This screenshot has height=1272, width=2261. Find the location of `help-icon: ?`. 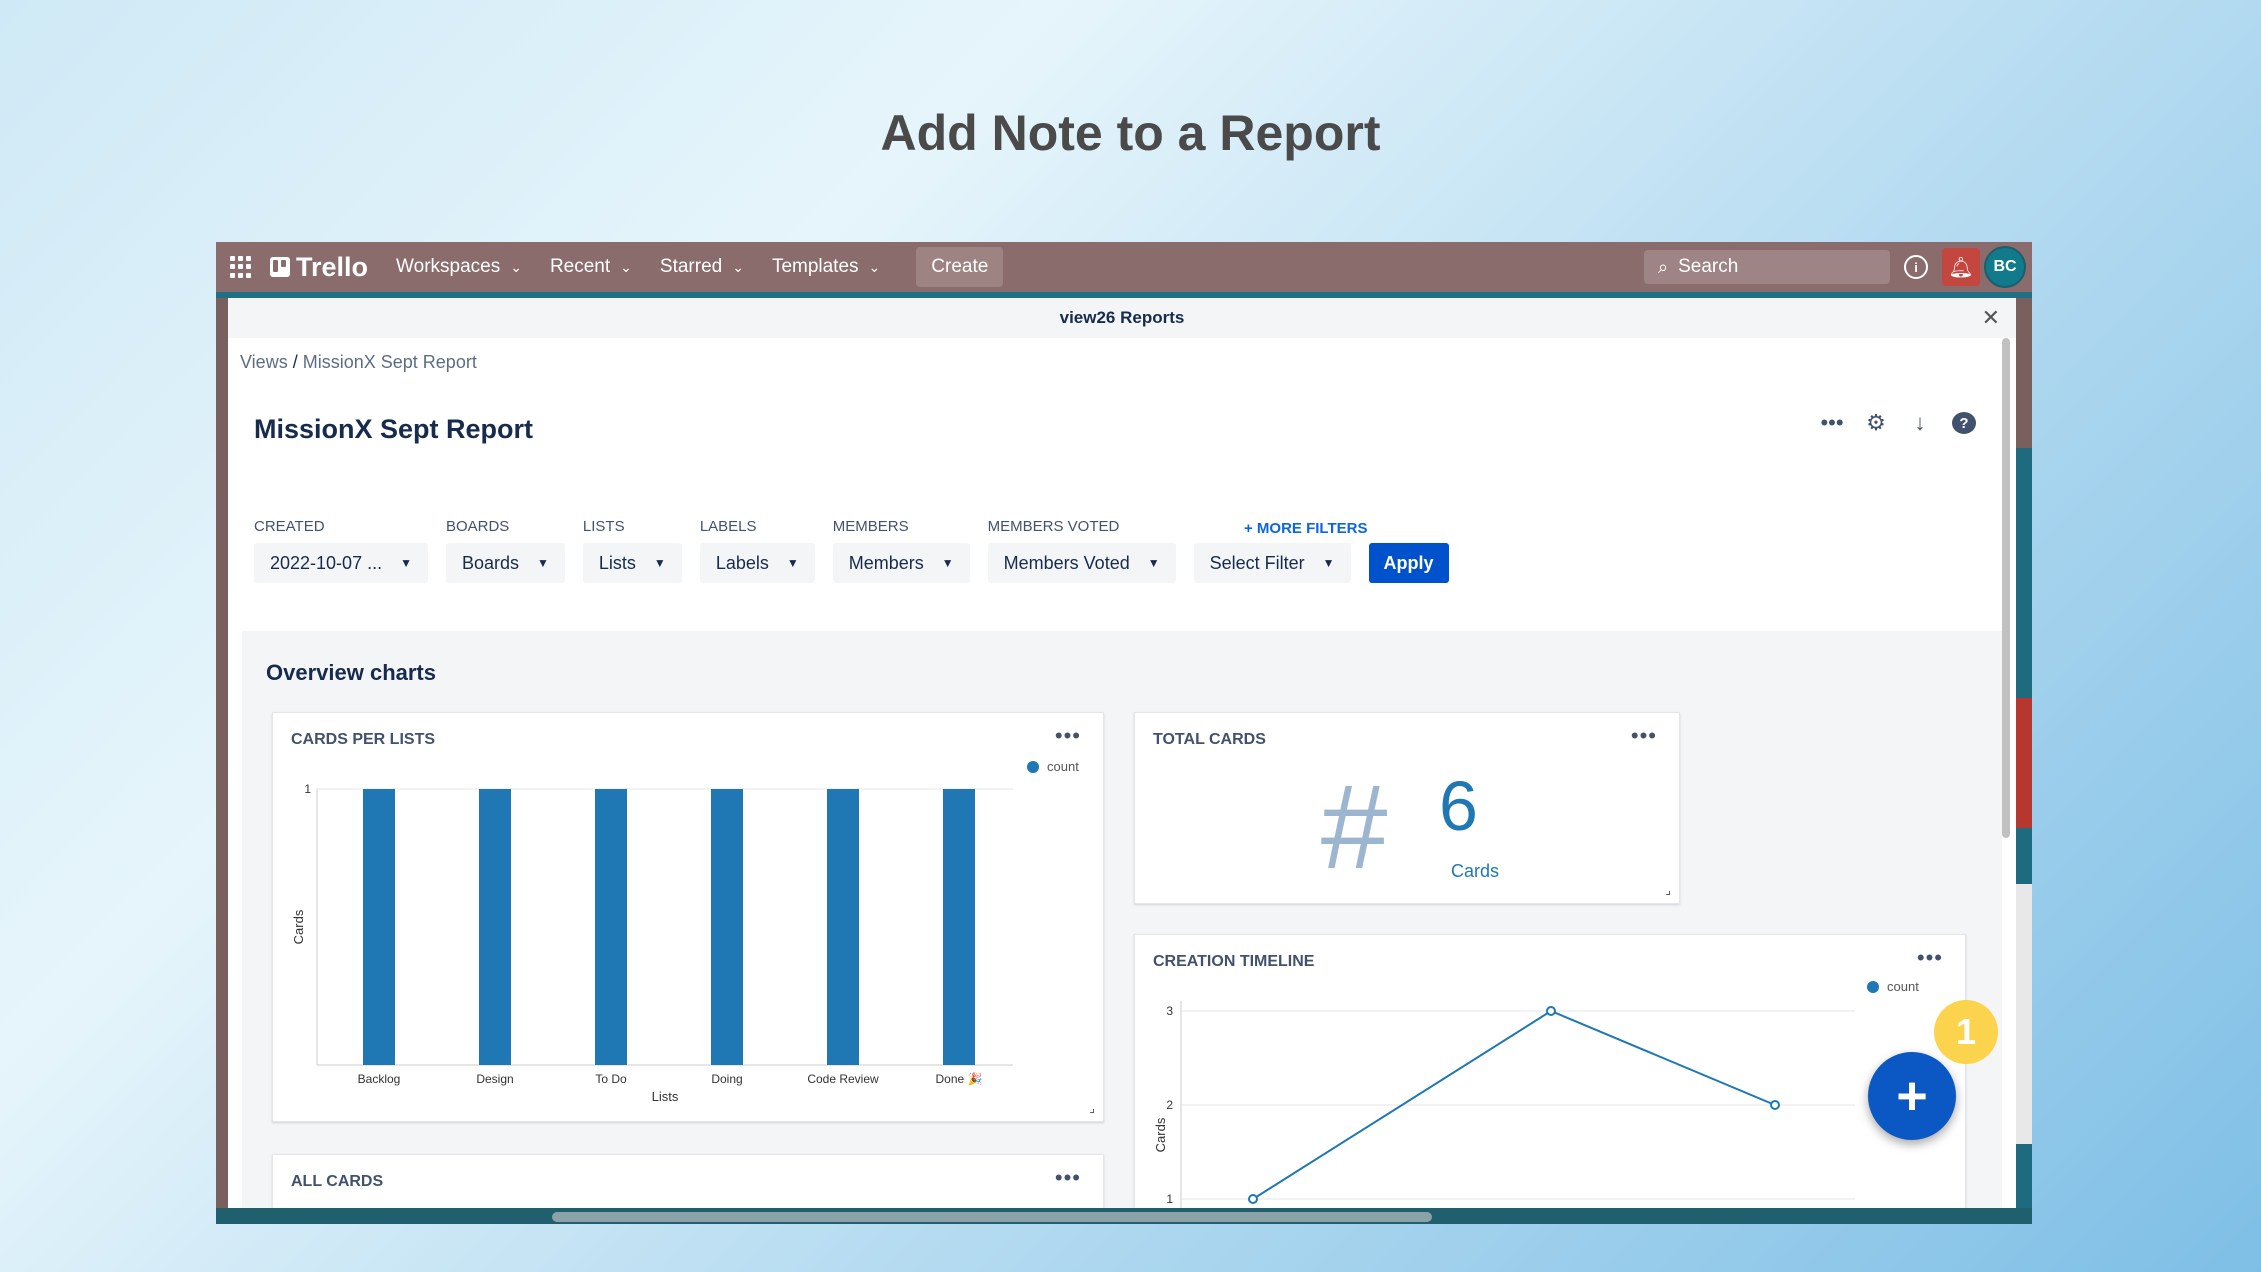

help-icon: ? is located at coordinates (1964, 423).